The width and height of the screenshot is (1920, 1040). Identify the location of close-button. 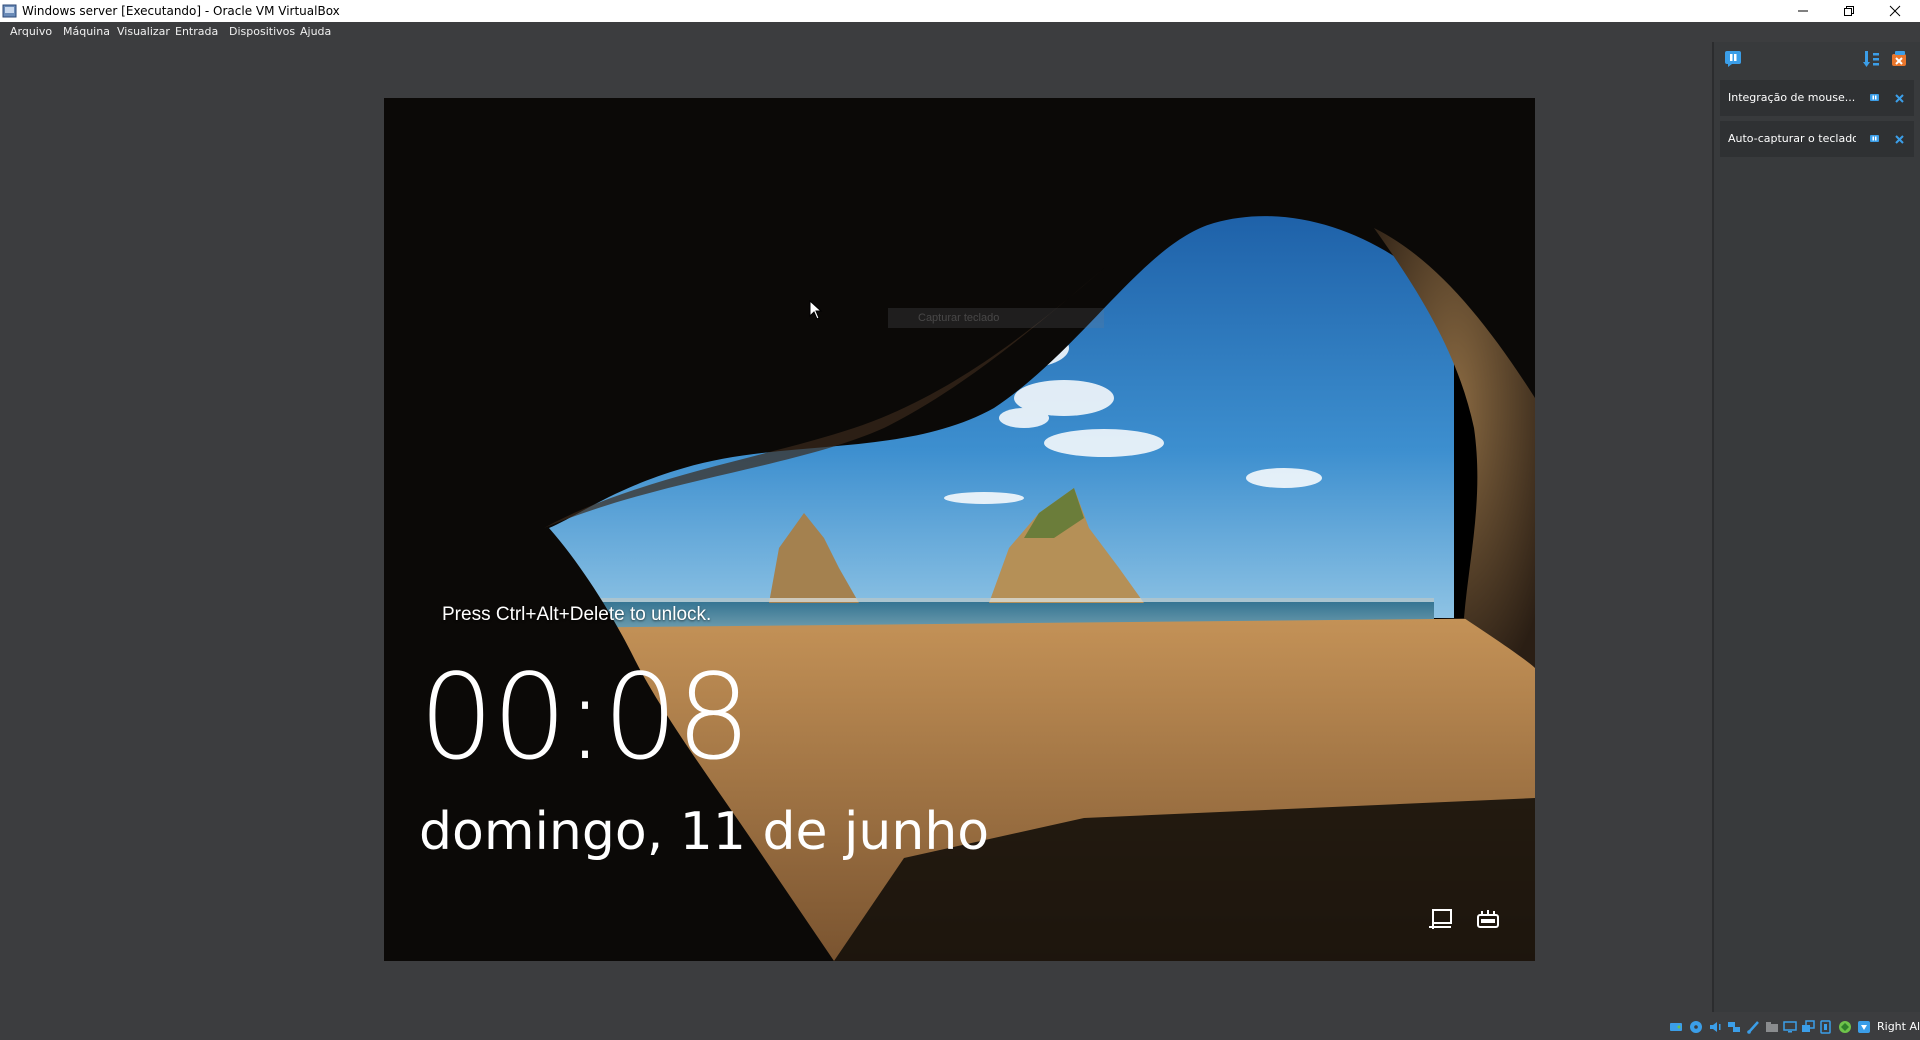
(1895, 11).